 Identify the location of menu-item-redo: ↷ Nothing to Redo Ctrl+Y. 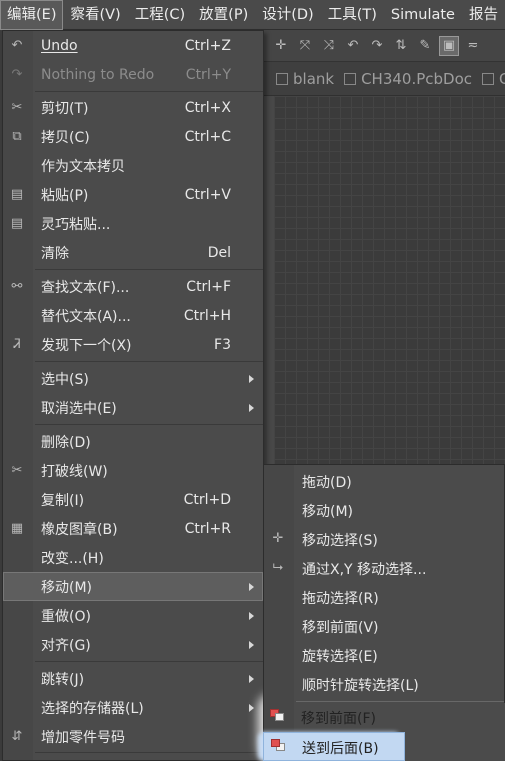
(133, 74).